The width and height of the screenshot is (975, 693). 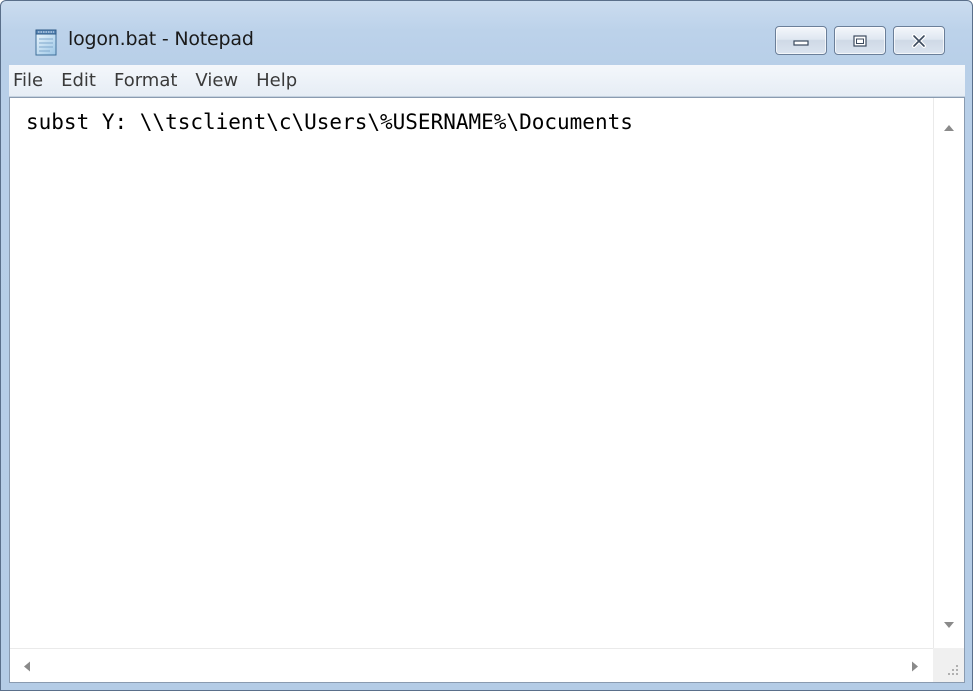 What do you see at coordinates (145, 80) in the screenshot?
I see `menu-format: Format` at bounding box center [145, 80].